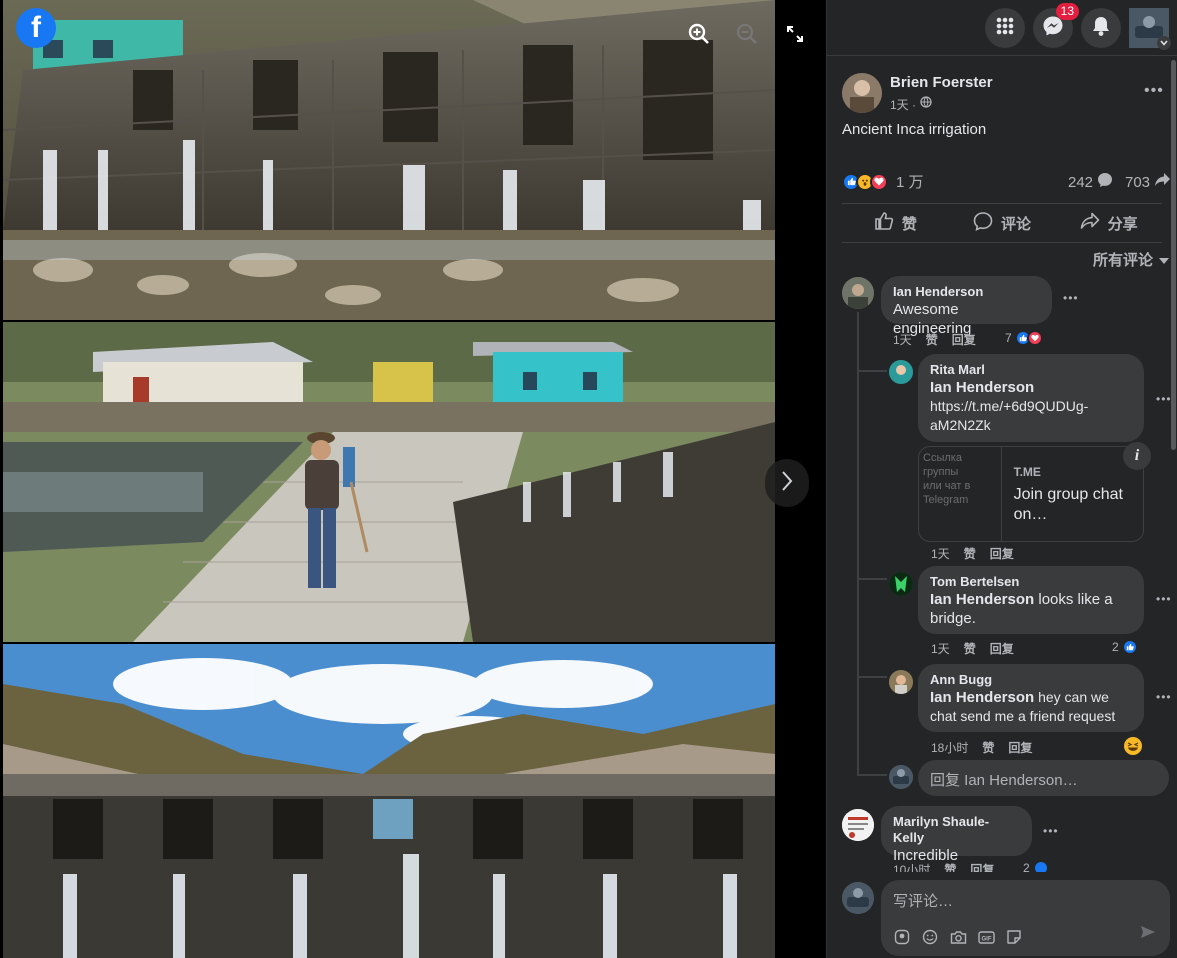 The height and width of the screenshot is (958, 1177). I want to click on post-author: Brien Foerster, so click(941, 83).